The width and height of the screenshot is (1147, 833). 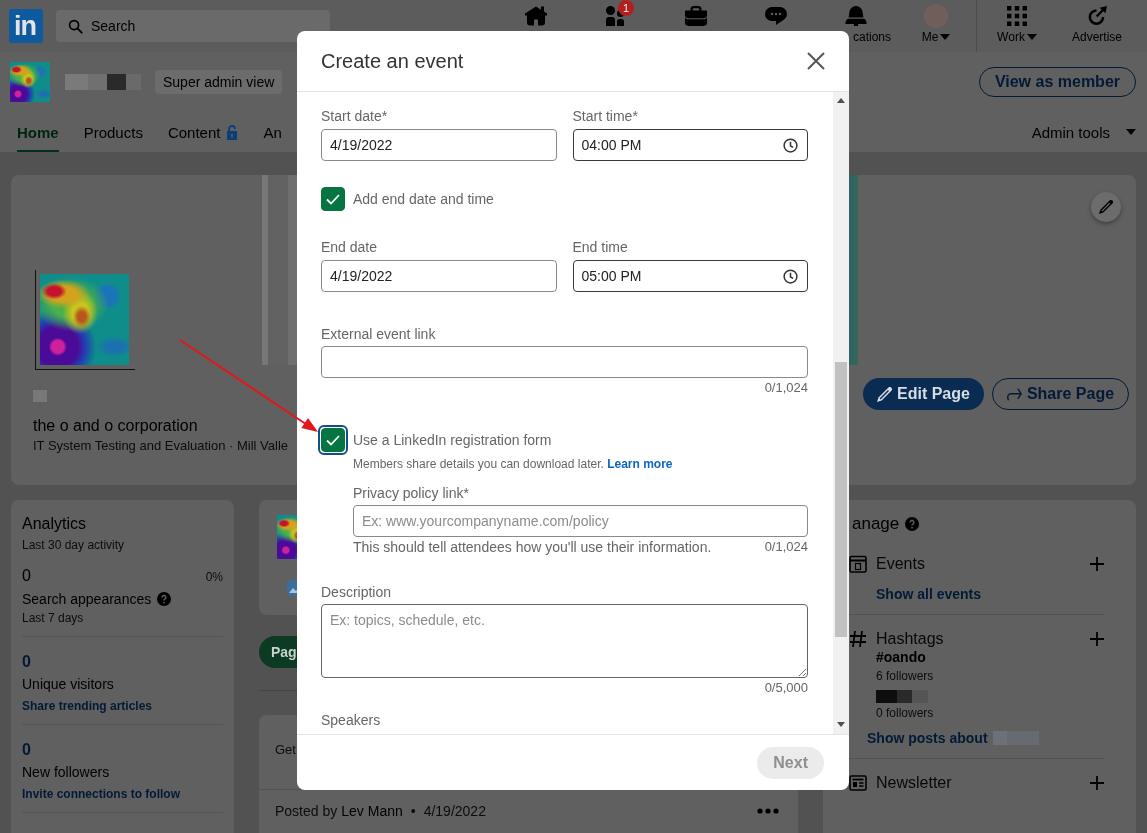 I want to click on nav-item: cations, so click(x=856, y=22).